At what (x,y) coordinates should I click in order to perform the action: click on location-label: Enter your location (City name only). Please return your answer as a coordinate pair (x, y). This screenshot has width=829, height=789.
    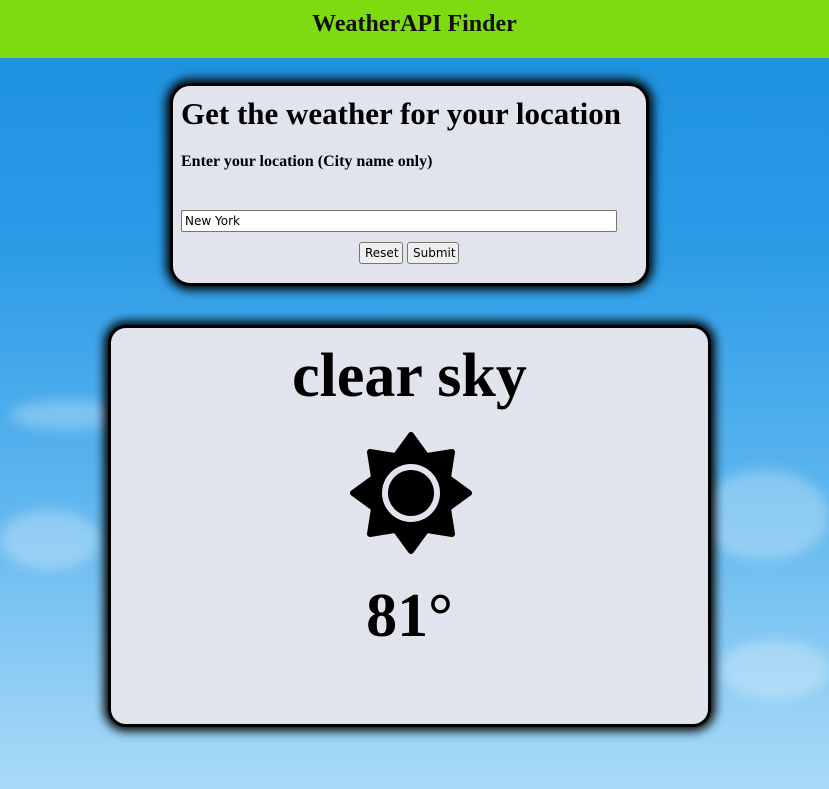
    Looking at the image, I should click on (307, 161).